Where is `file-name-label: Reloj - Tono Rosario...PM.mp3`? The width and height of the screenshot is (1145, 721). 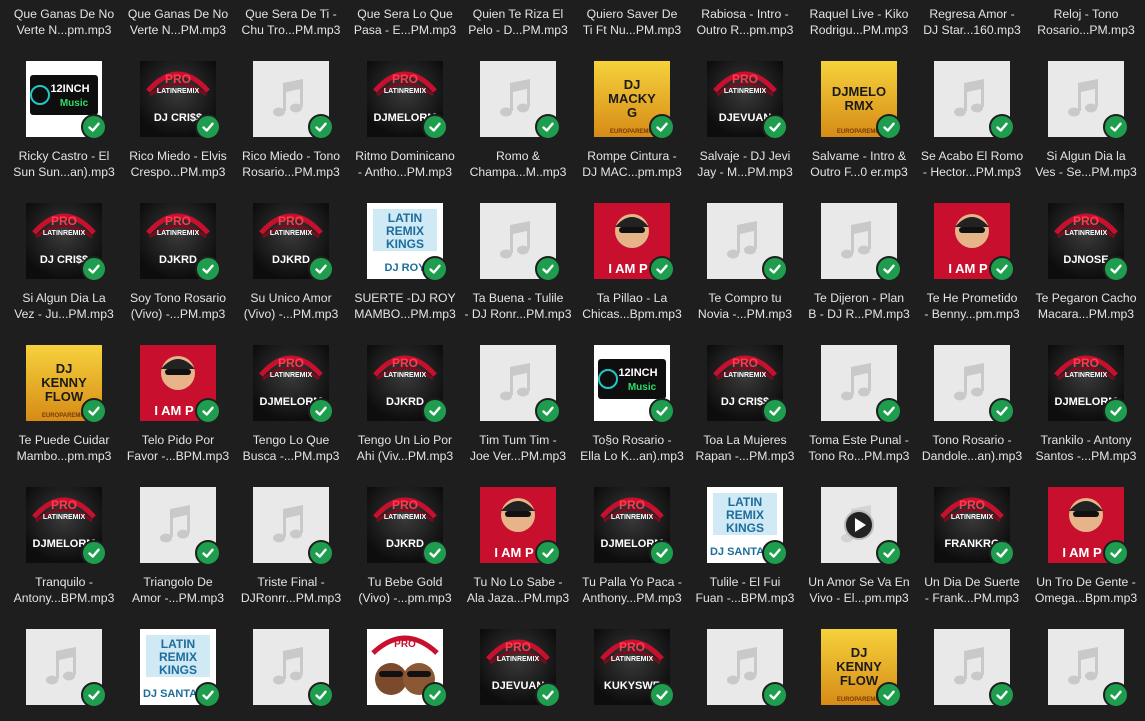
file-name-label: Reloj - Tono Rosario...PM.mp3 is located at coordinates (1086, 22).